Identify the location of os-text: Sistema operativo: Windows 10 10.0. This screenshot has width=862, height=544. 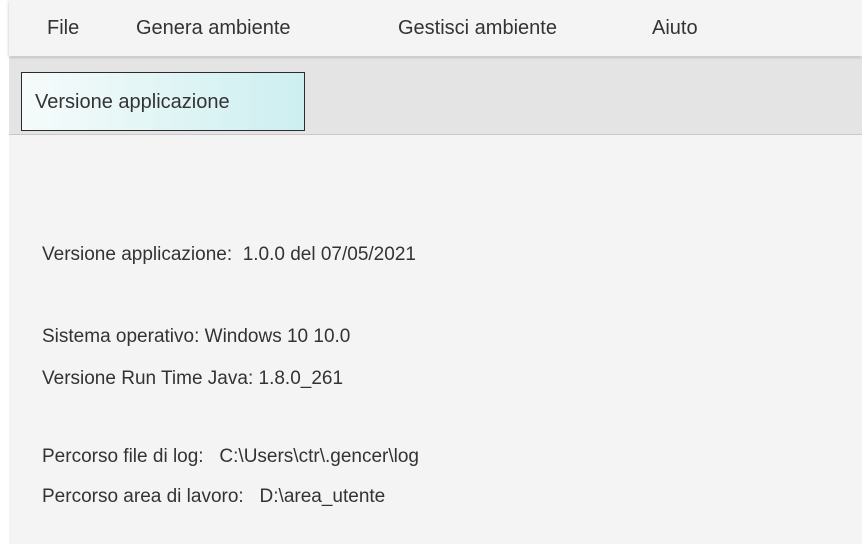
(196, 336).